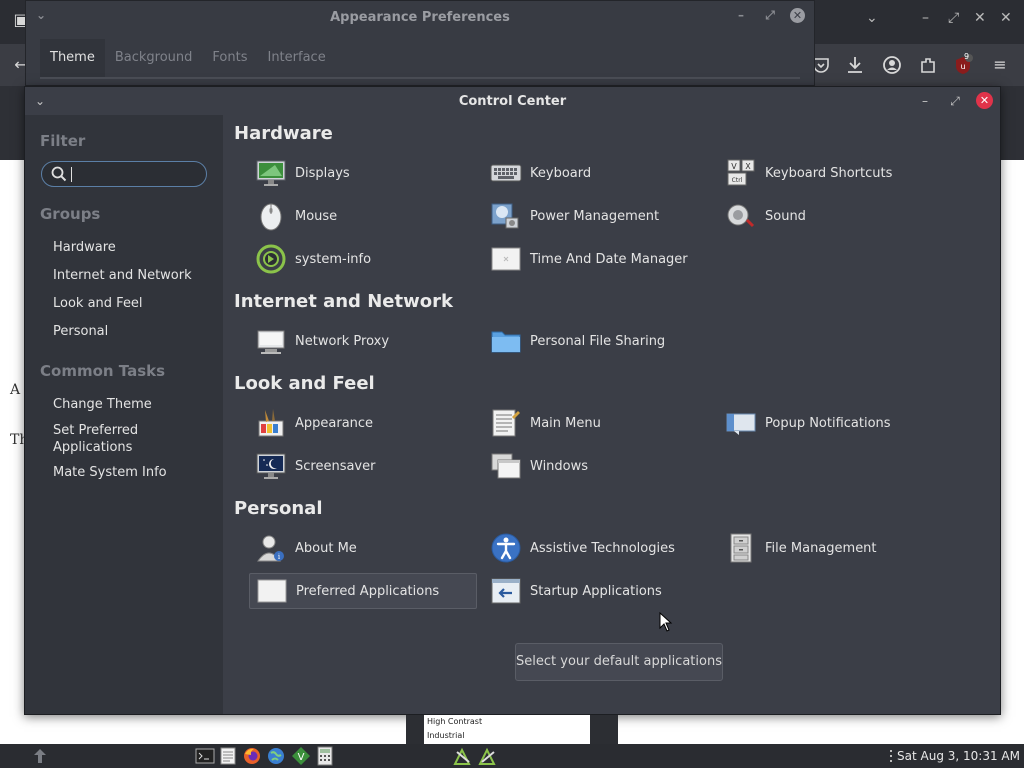 Image resolution: width=1024 pixels, height=768 pixels. Describe the element at coordinates (325, 756) in the screenshot. I see `calculator-icon` at that location.